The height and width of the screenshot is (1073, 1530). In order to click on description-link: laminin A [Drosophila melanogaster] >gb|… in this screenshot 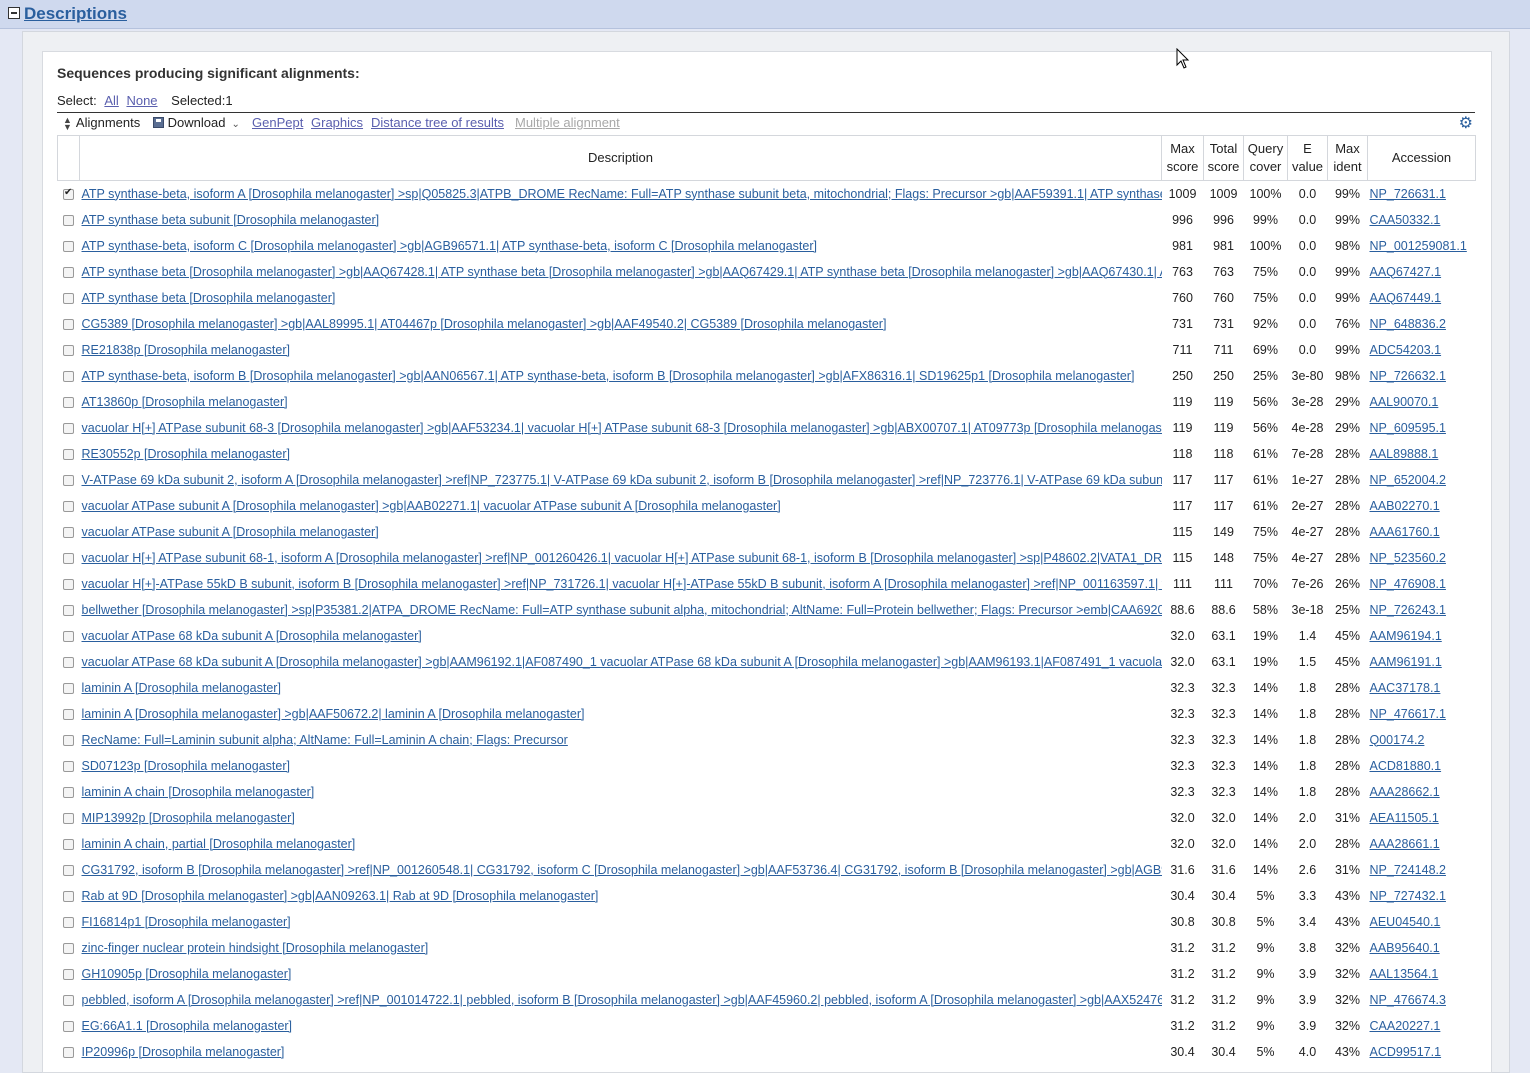, I will do `click(333, 714)`.